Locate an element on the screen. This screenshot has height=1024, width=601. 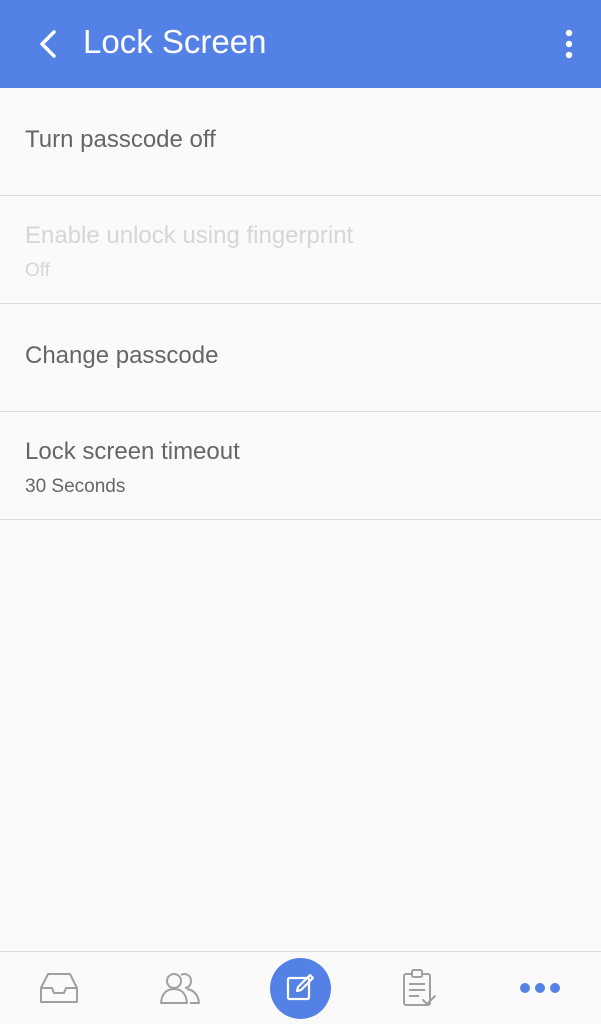
compose-button is located at coordinates (300, 988).